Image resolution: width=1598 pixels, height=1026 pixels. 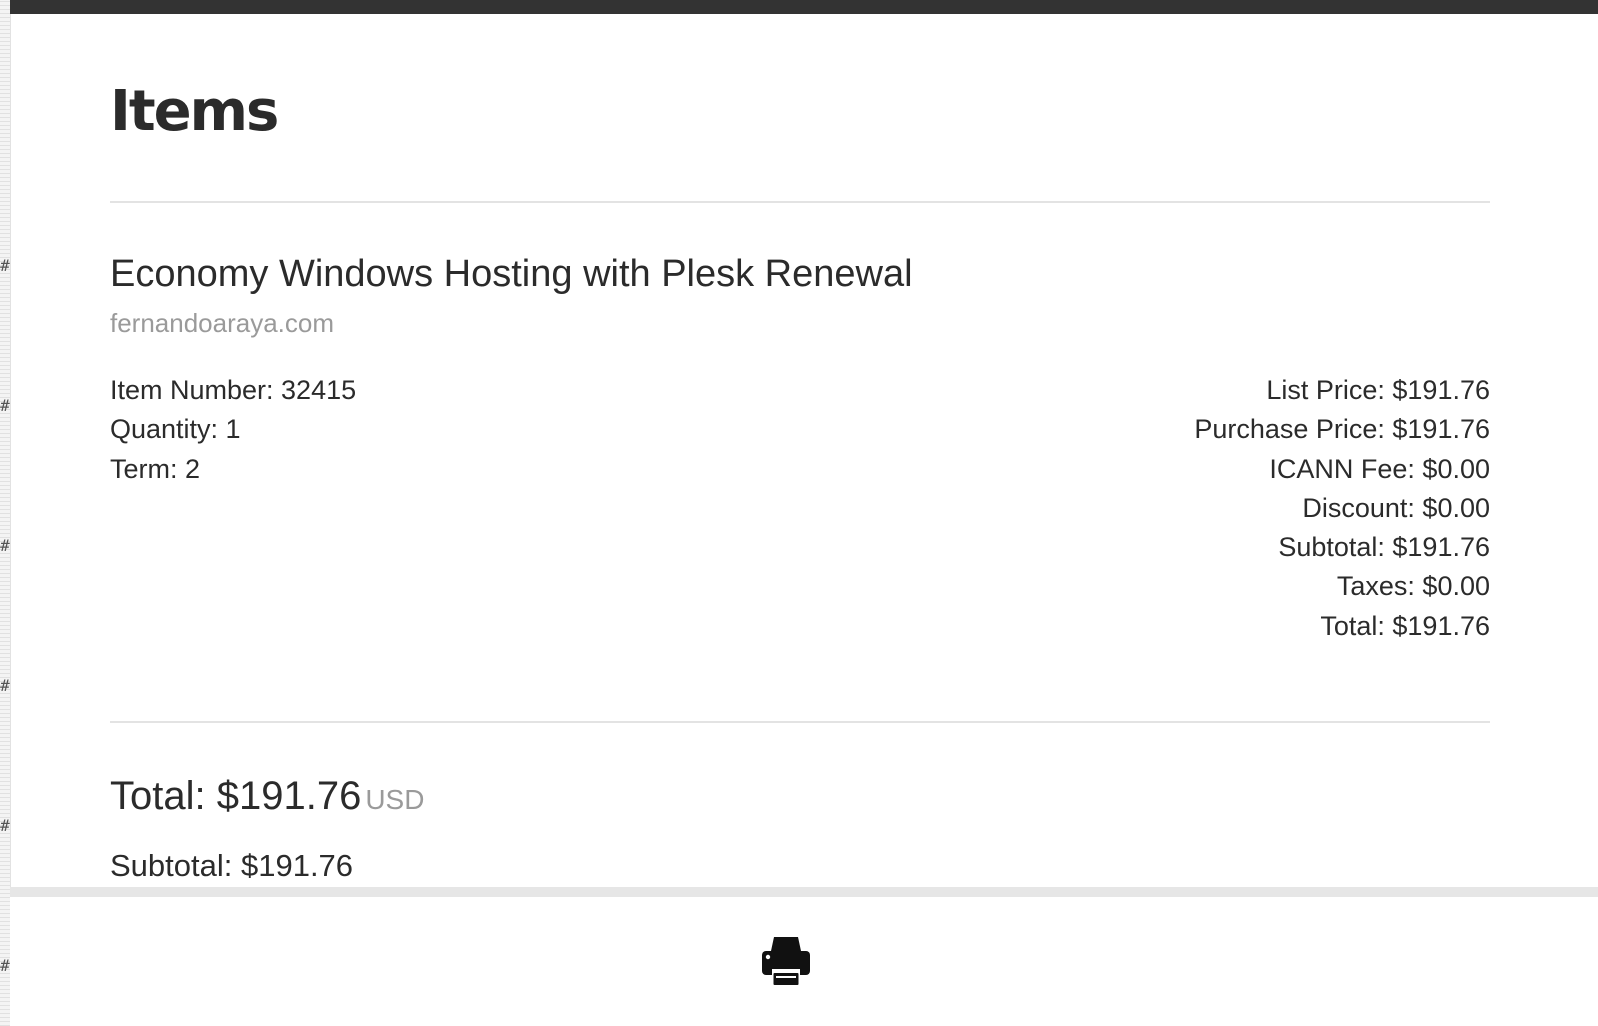 What do you see at coordinates (194, 111) in the screenshot?
I see `page-title: Items` at bounding box center [194, 111].